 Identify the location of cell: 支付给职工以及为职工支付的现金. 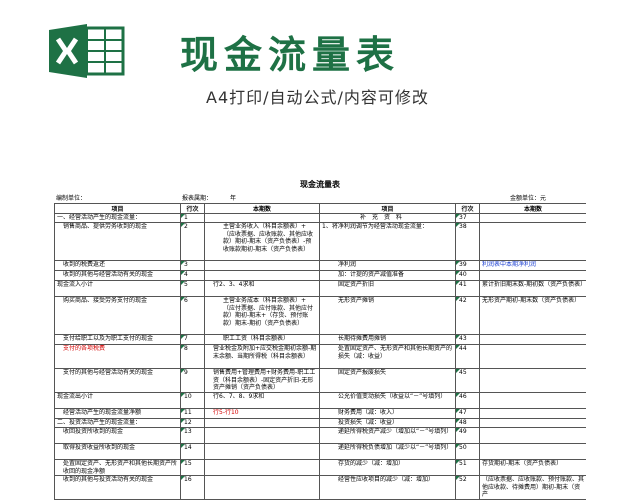
(117, 339).